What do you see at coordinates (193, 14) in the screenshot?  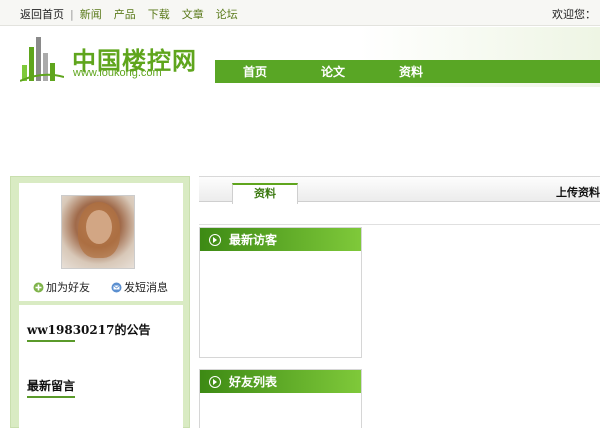 I see `nav-link-articles: 文章` at bounding box center [193, 14].